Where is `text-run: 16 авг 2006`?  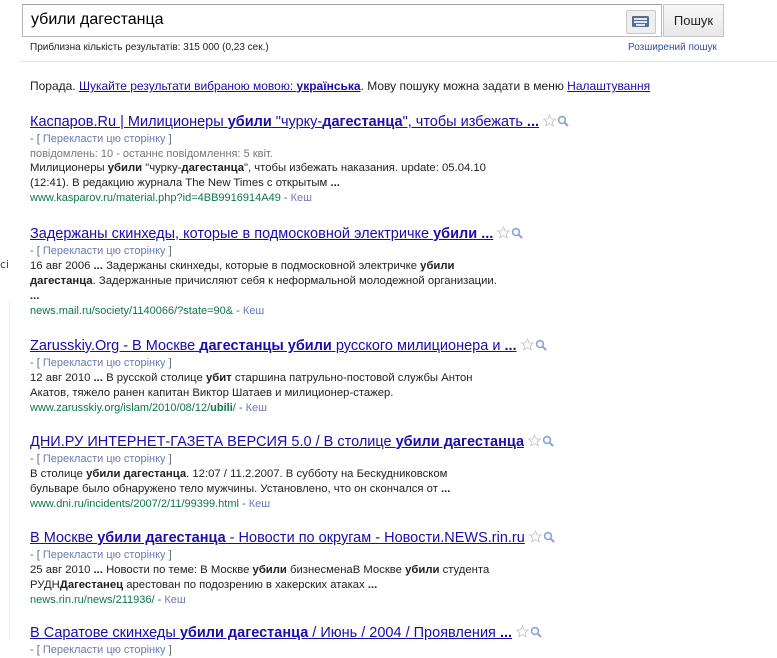 text-run: 16 авг 2006 is located at coordinates (62, 266).